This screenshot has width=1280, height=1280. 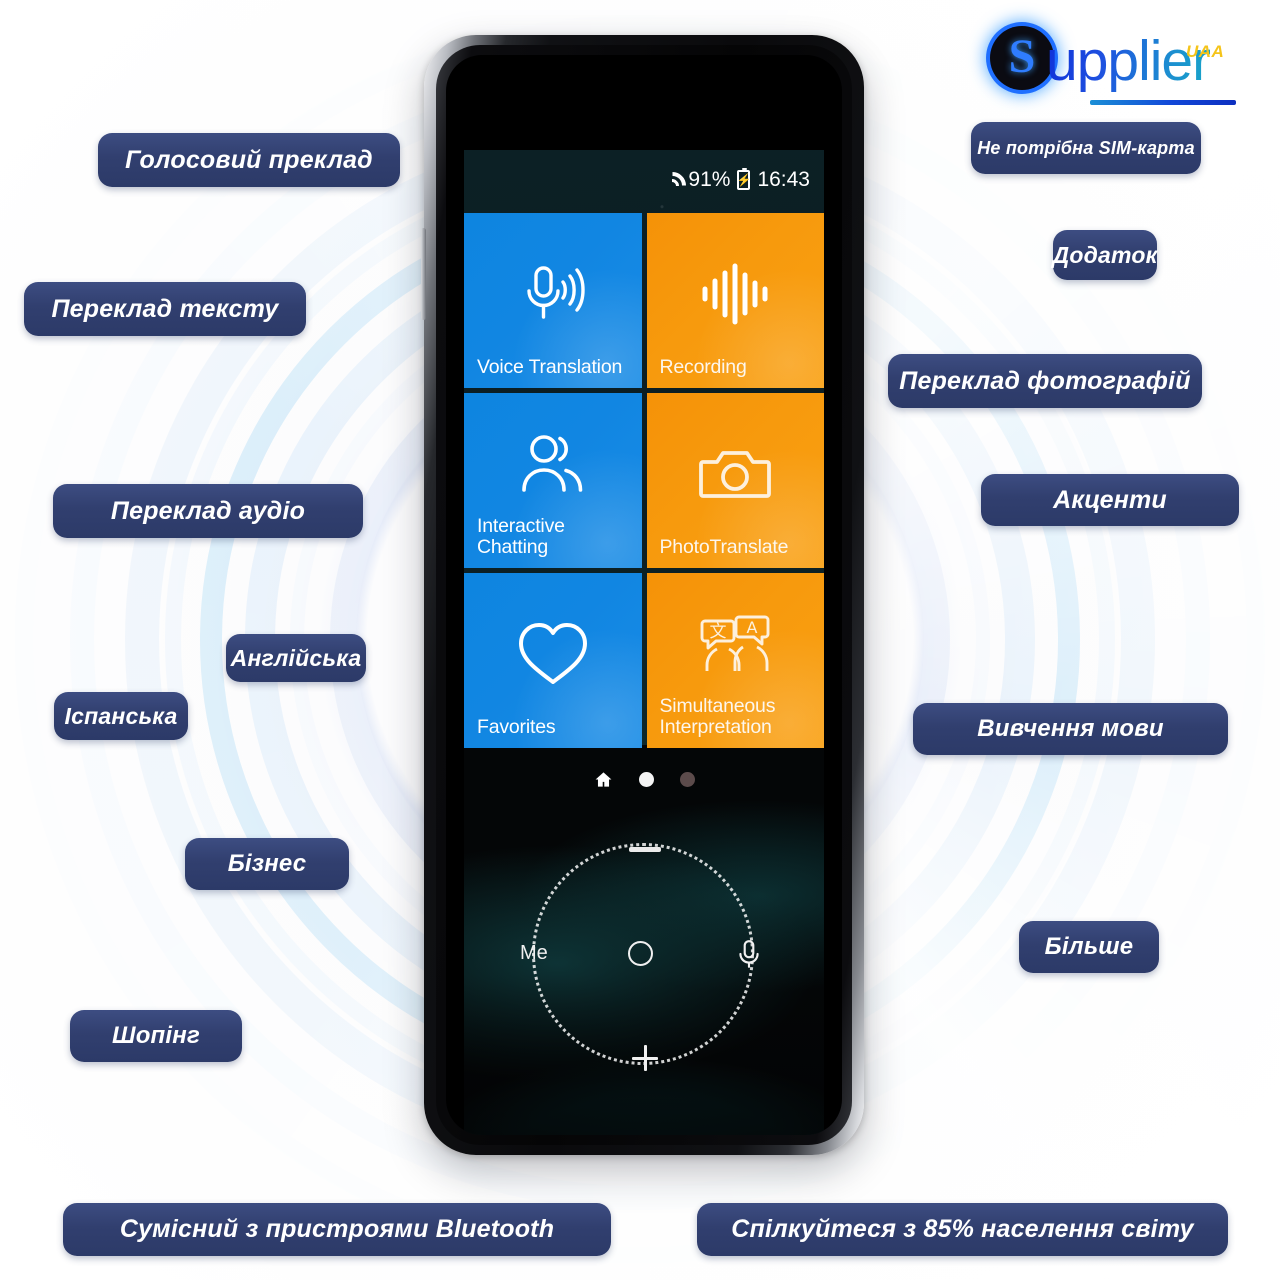 I want to click on two-people-icon, so click(x=553, y=463).